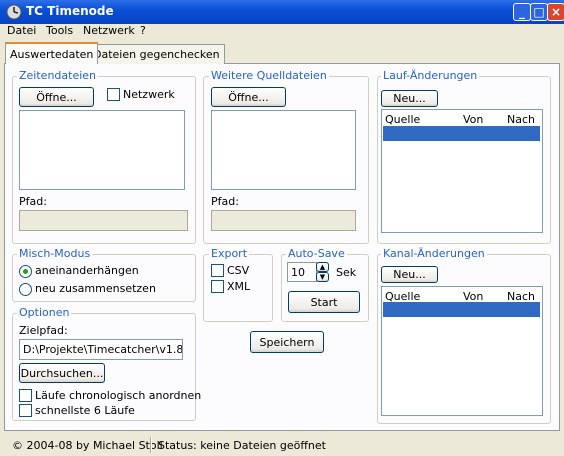  What do you see at coordinates (70, 11) in the screenshot?
I see `window-title: TC Timenode` at bounding box center [70, 11].